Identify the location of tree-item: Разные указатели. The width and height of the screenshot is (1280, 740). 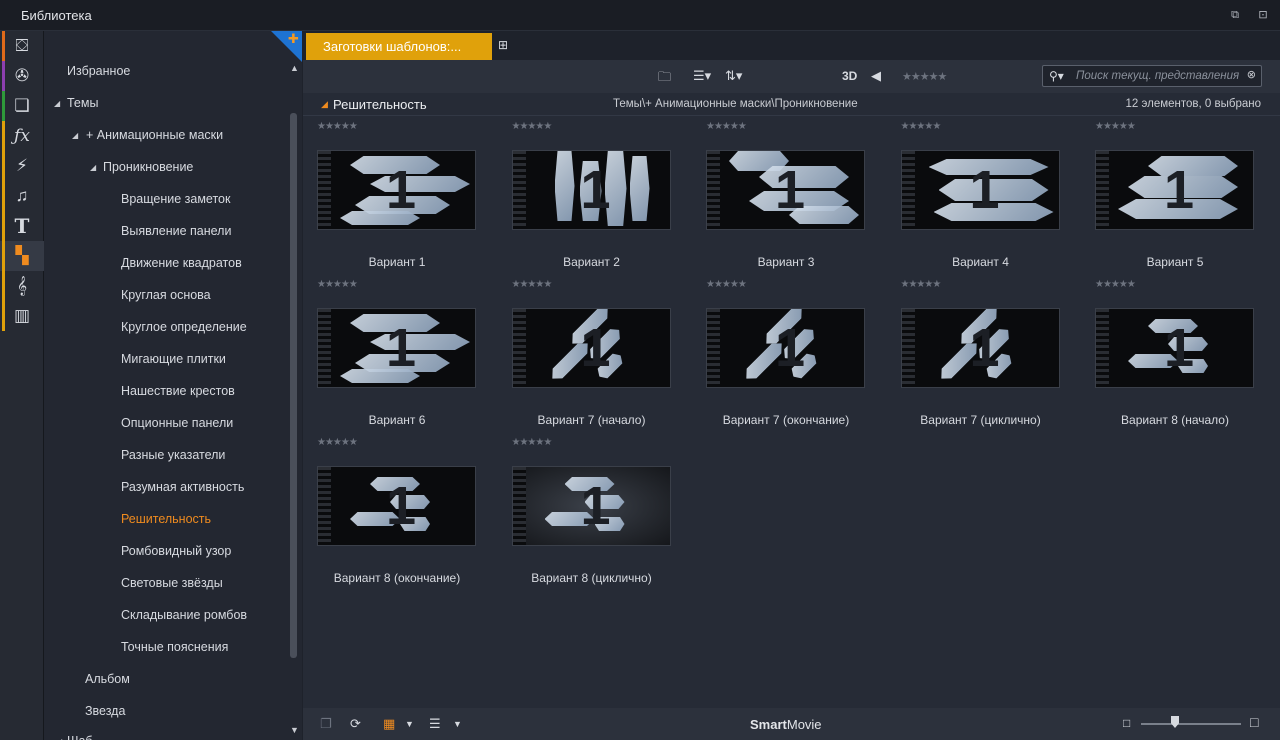
(173, 455).